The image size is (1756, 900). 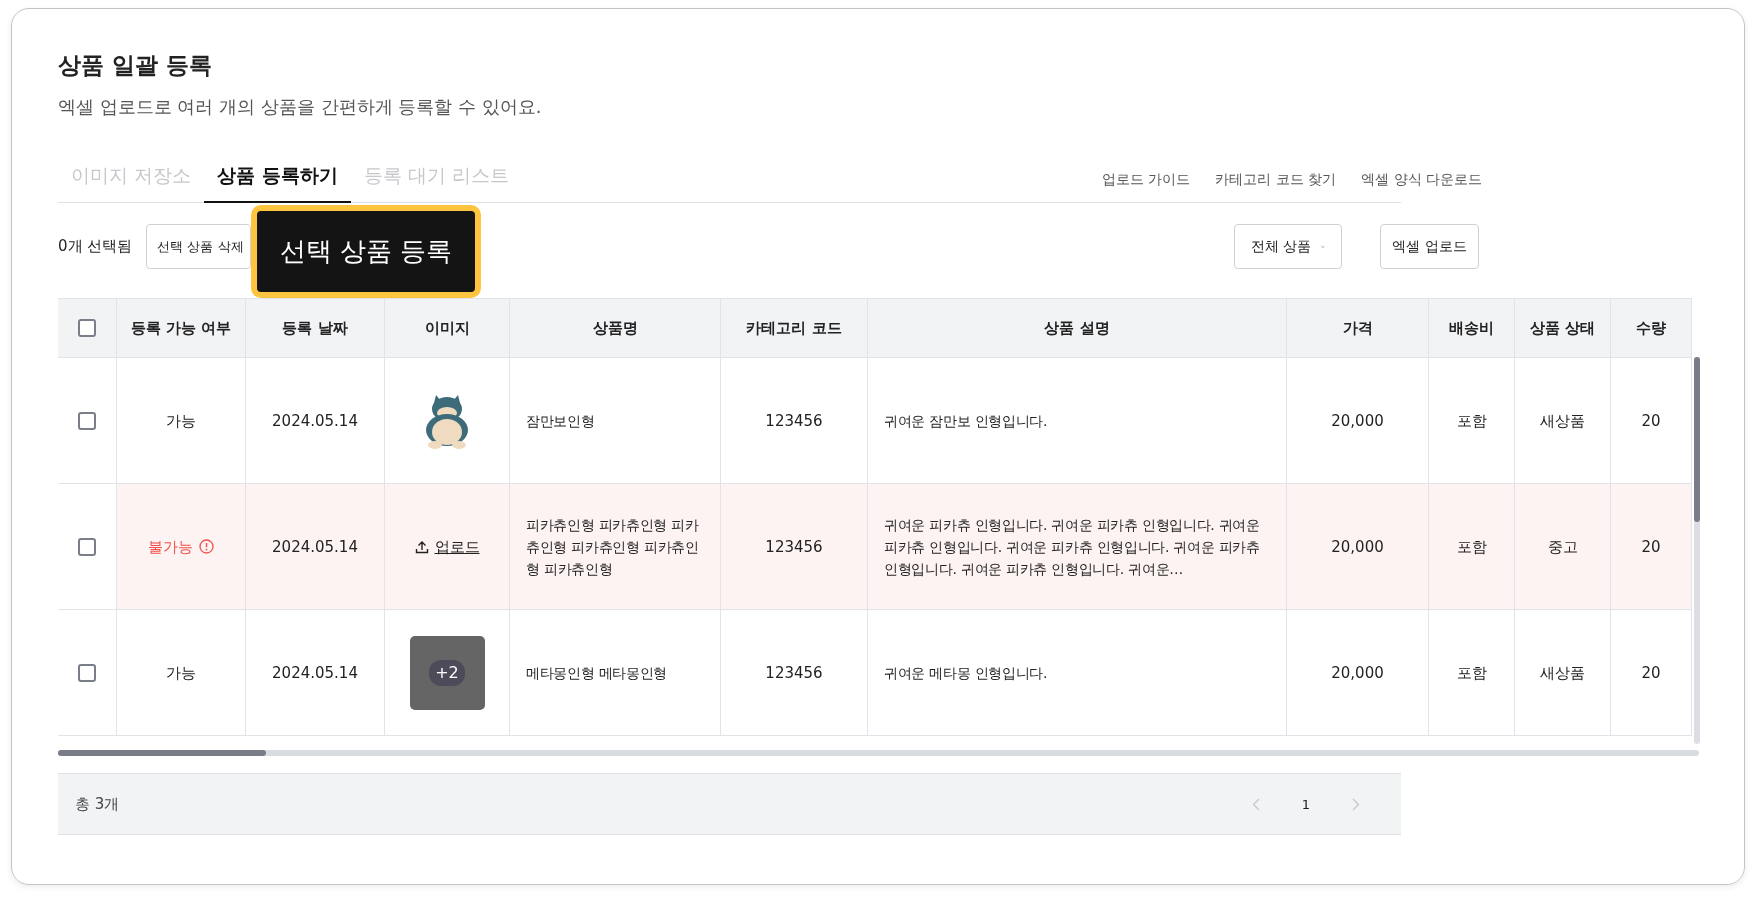 I want to click on table-cell-text: 귀여운 잠만보 인형입니다., so click(x=966, y=421).